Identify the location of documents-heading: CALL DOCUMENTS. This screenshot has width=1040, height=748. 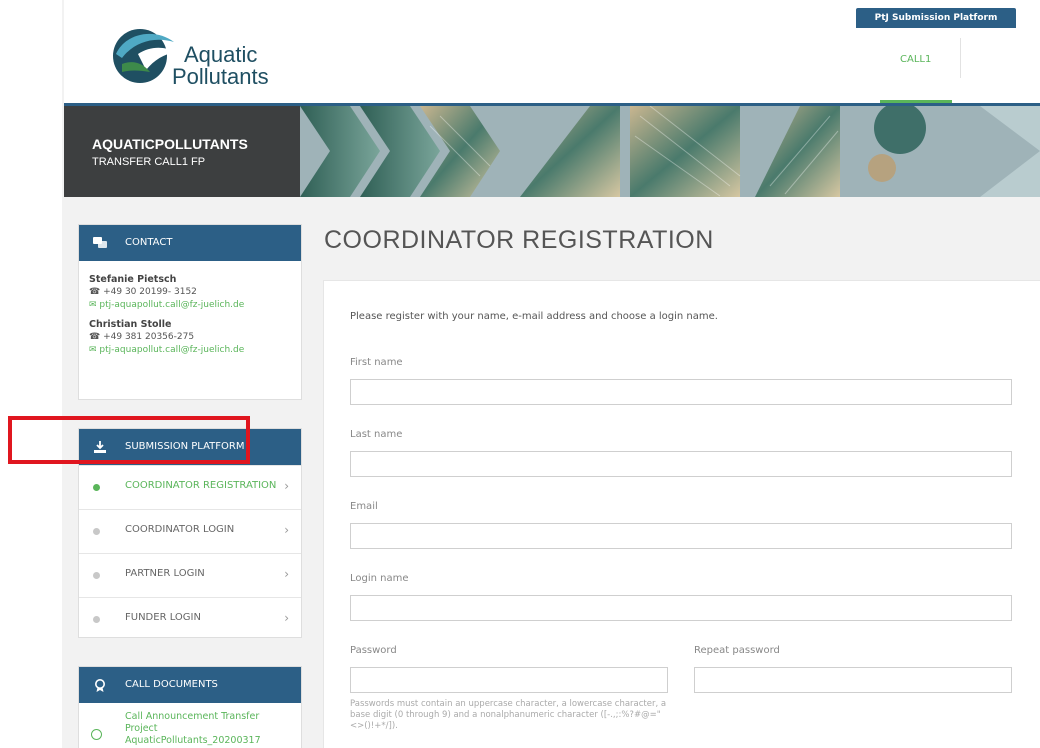
(171, 684).